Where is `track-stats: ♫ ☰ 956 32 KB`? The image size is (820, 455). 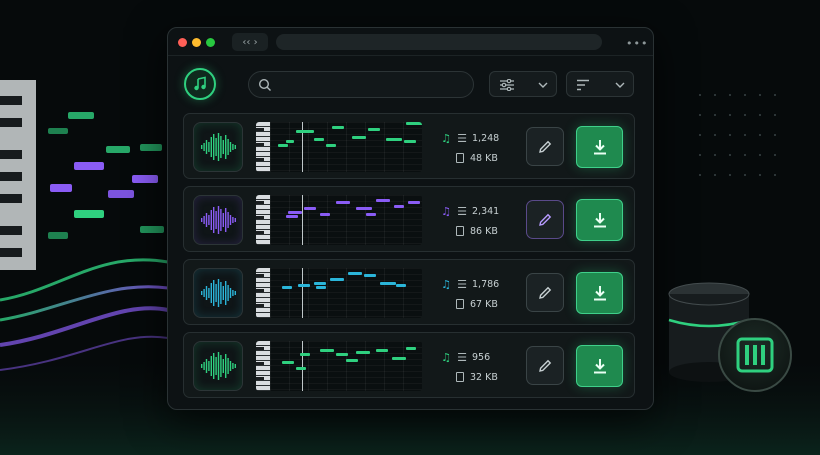
track-stats: ♫ ☰ 956 32 KB is located at coordinates (469, 369).